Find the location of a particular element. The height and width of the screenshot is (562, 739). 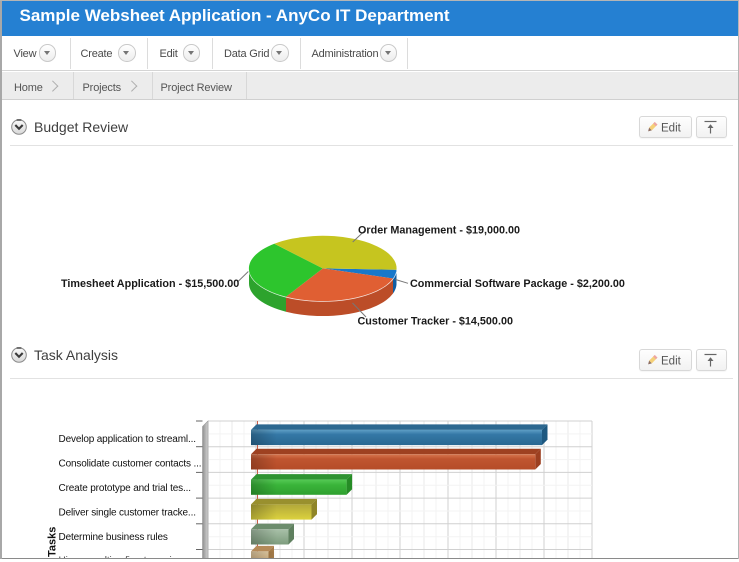

svg-text: Develop application to streaml is located at coordinates (127, 439).